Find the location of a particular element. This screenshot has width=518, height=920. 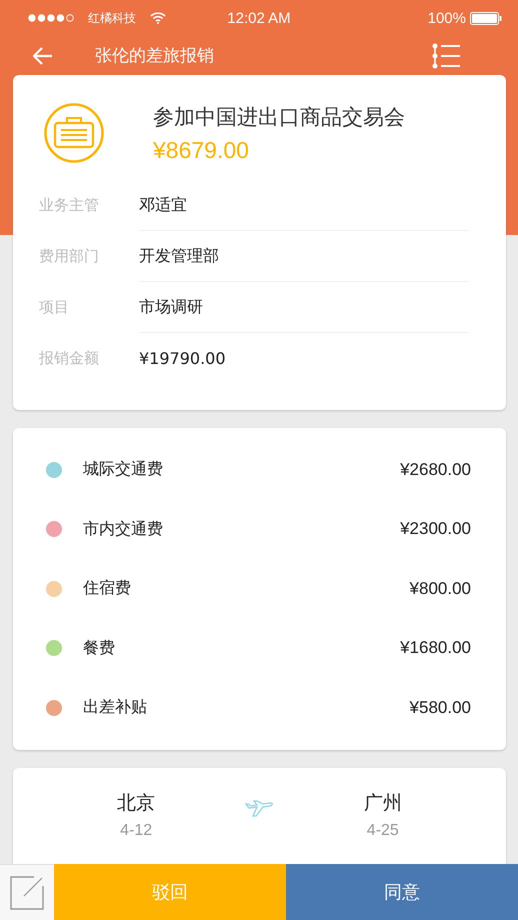

page-title: 张伦的差旅报销 is located at coordinates (155, 56).